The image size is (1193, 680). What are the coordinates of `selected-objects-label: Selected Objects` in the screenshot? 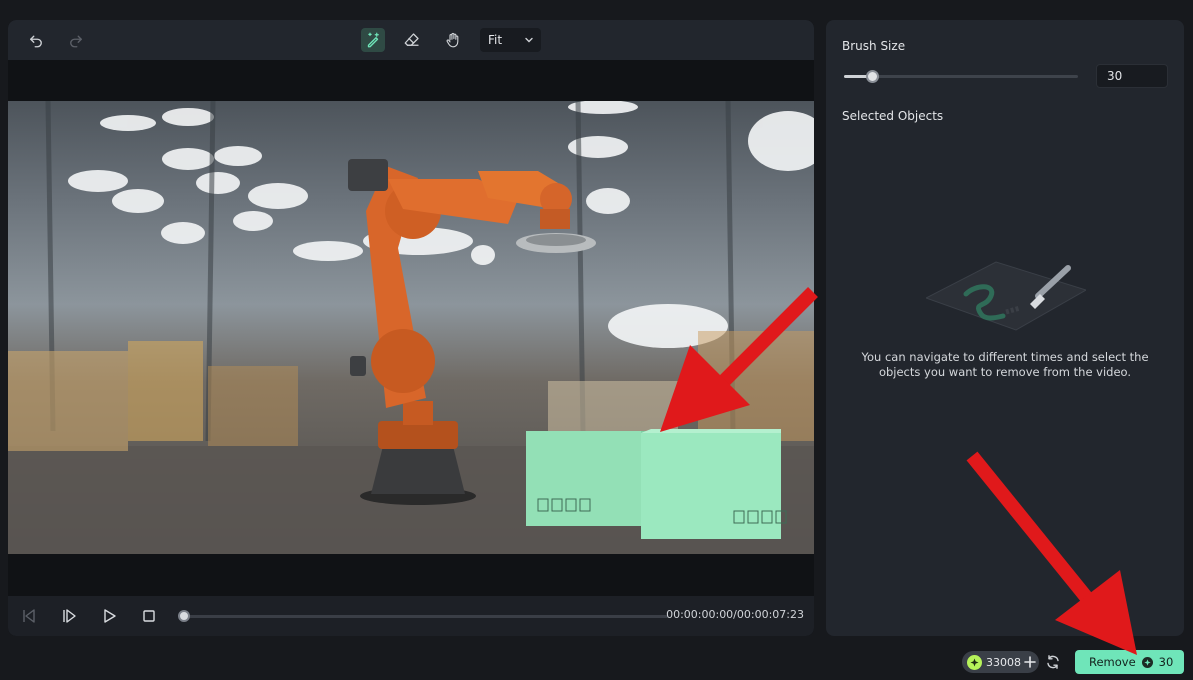 It's located at (893, 116).